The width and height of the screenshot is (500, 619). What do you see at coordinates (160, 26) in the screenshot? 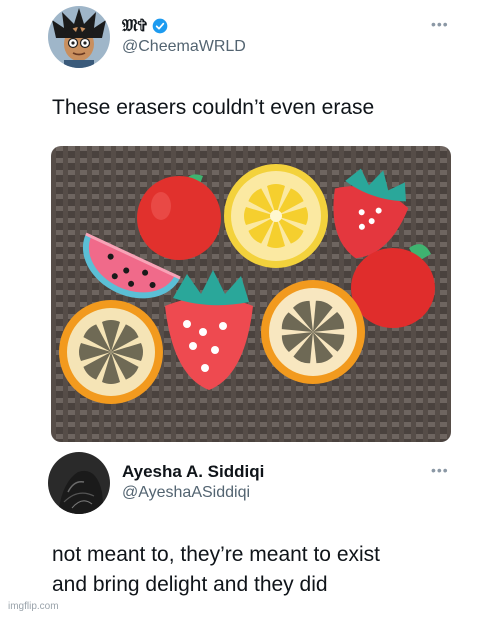
I see `verified-badge-icon` at bounding box center [160, 26].